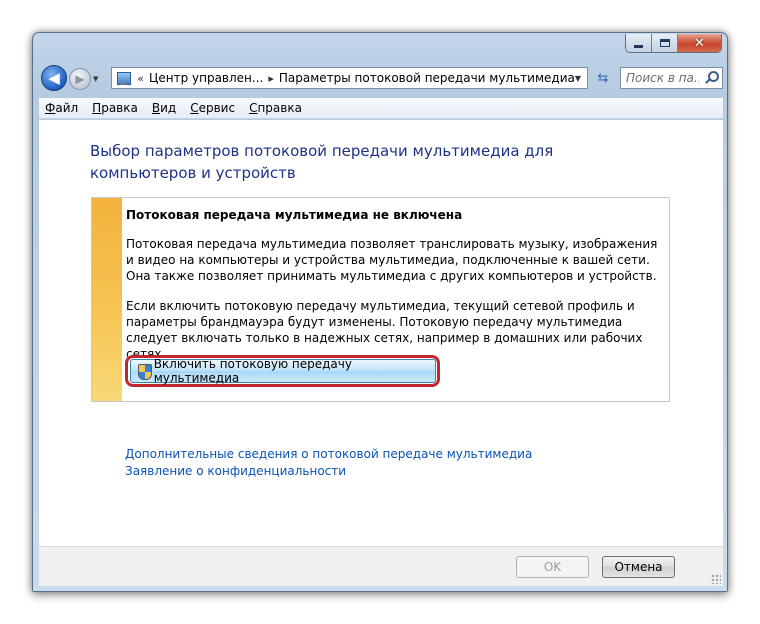 This screenshot has width=760, height=624. Describe the element at coordinates (639, 43) in the screenshot. I see `minimize-button` at that location.